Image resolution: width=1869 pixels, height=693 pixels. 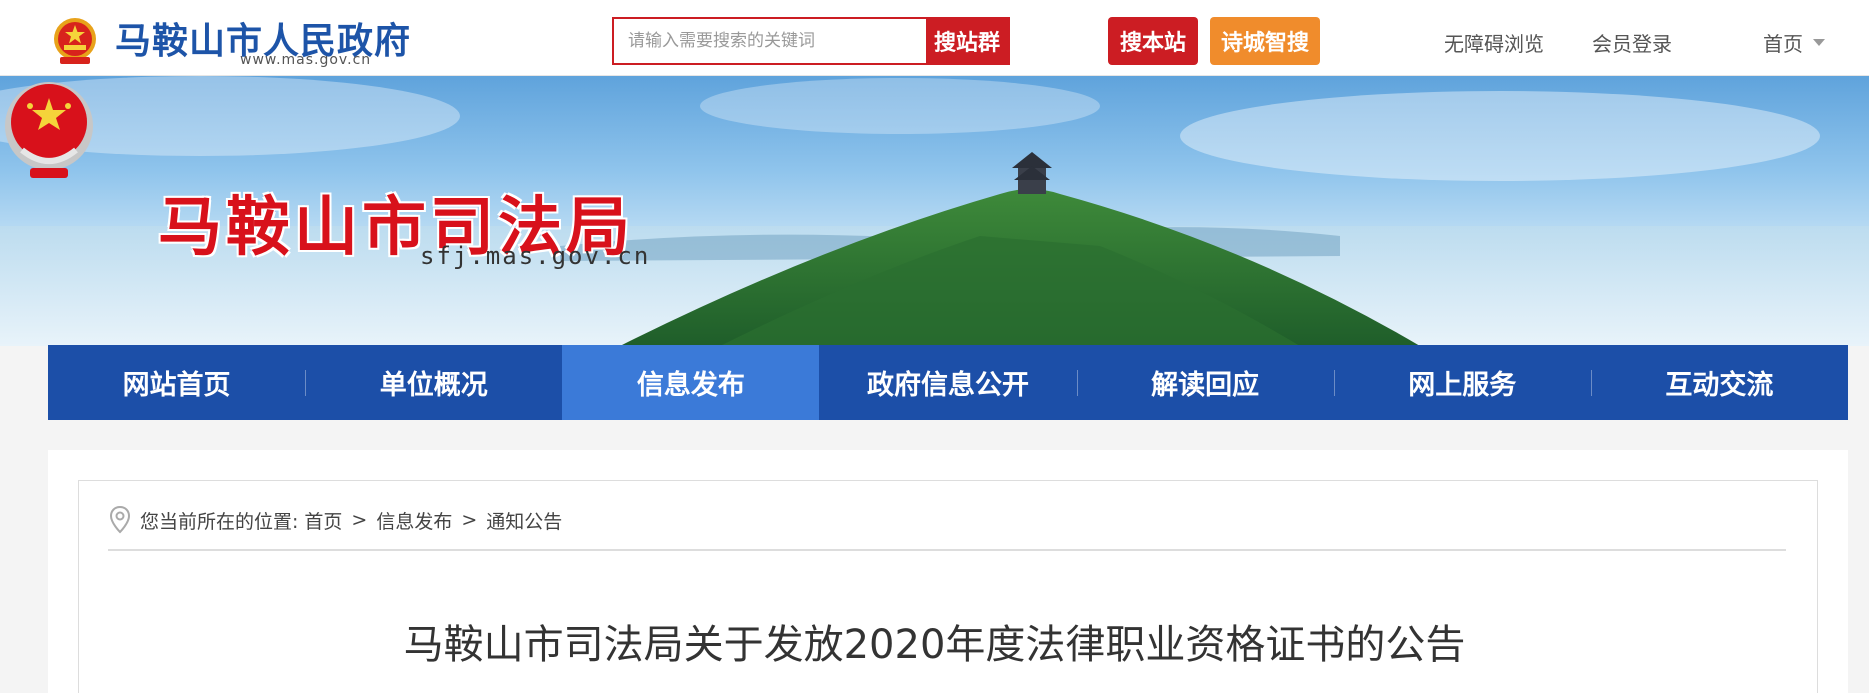 What do you see at coordinates (1494, 42) in the screenshot?
I see `accessibility-link: 无障碍浏览` at bounding box center [1494, 42].